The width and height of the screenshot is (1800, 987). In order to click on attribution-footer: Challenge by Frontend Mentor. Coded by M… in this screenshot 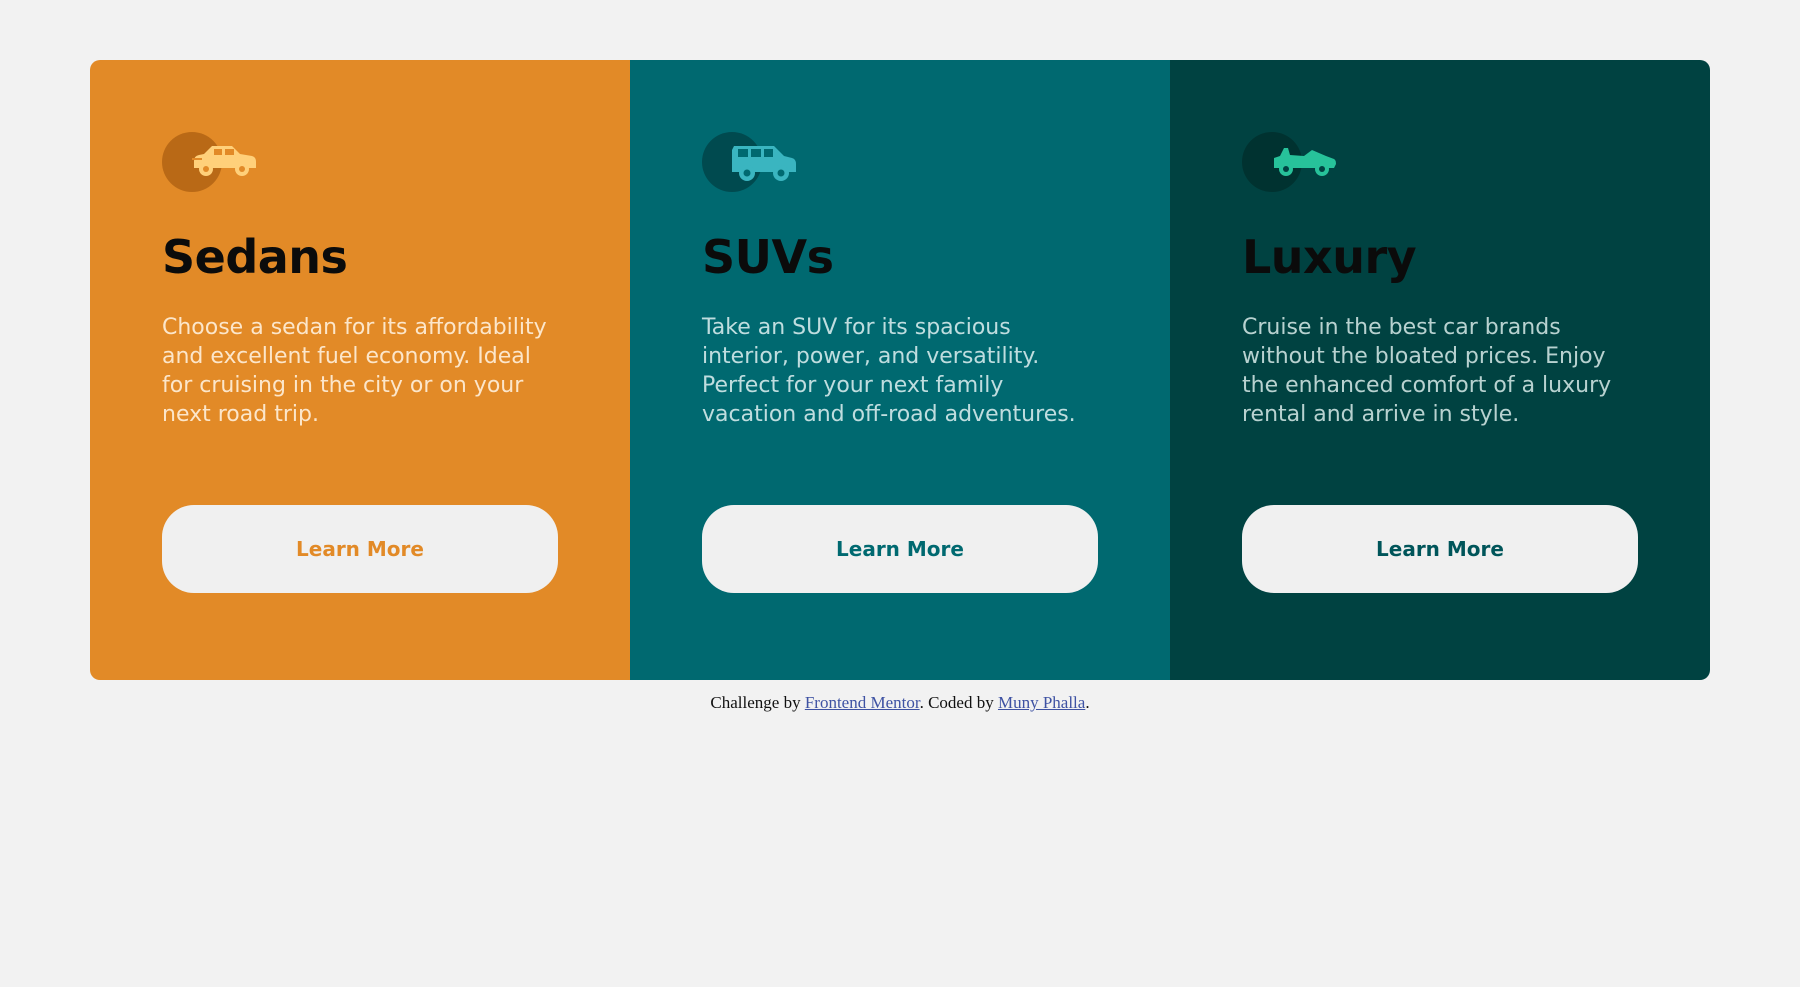, I will do `click(900, 703)`.